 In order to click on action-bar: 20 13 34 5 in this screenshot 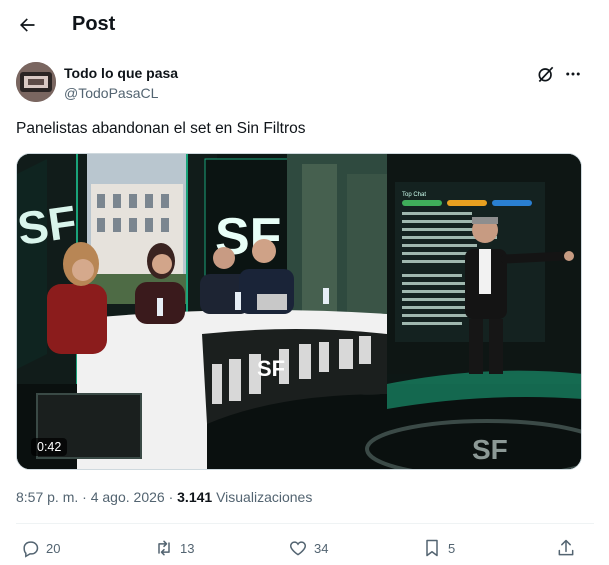, I will do `click(304, 548)`.